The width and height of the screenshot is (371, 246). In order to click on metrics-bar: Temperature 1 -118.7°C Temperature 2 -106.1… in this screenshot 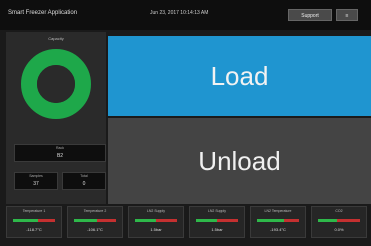, I will do `click(188, 222)`.